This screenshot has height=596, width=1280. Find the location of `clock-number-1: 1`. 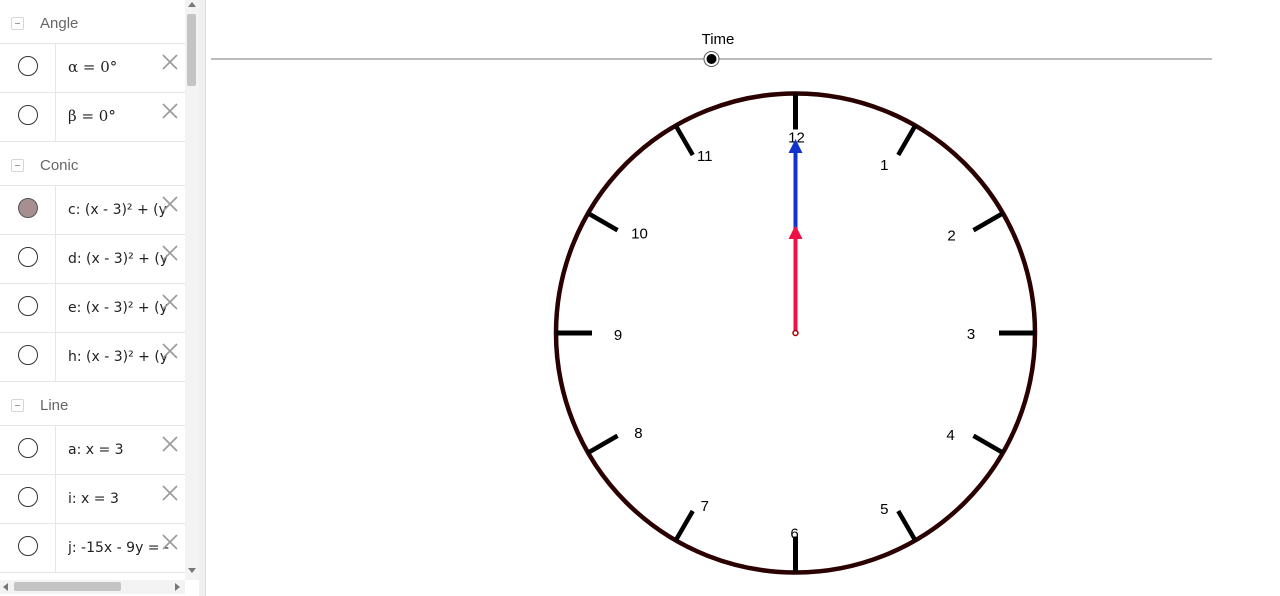

clock-number-1: 1 is located at coordinates (884, 165).